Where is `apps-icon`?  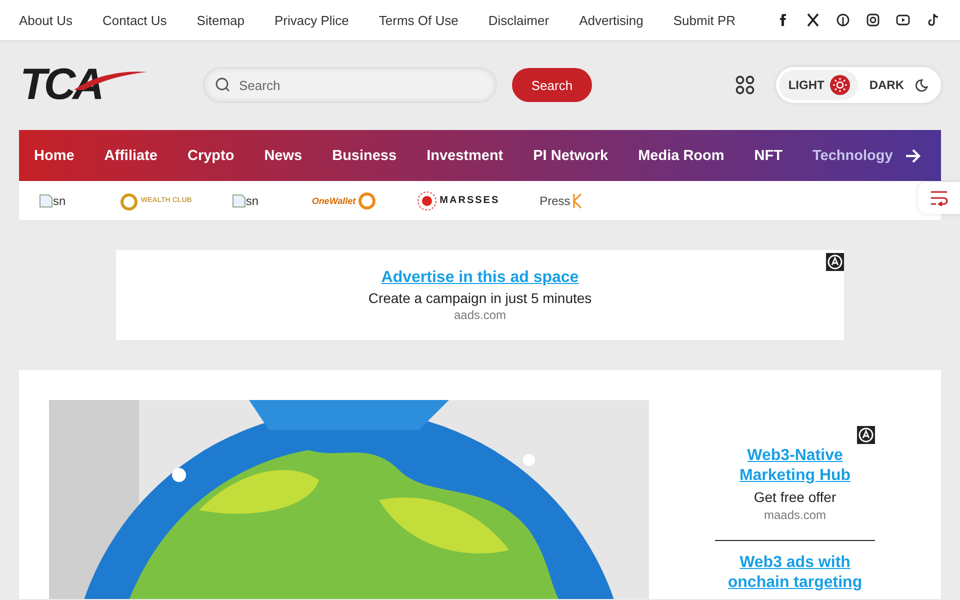 apps-icon is located at coordinates (745, 85).